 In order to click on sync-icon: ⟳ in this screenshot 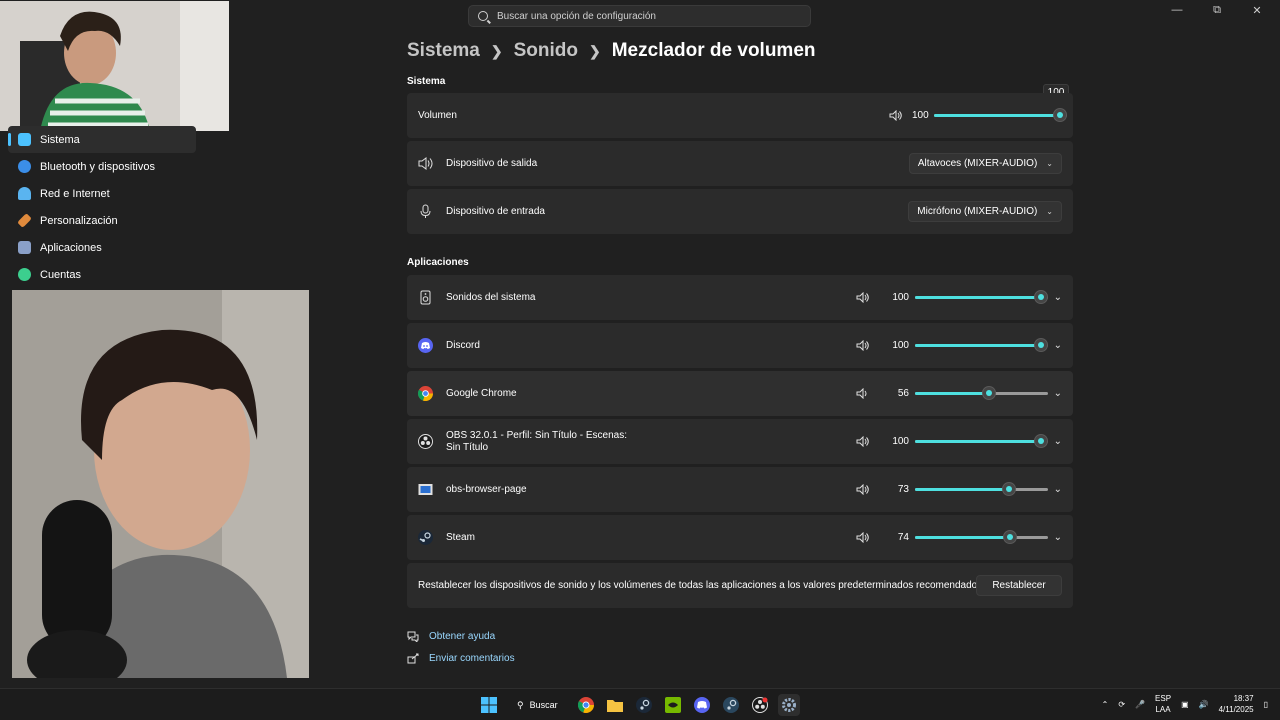, I will do `click(1121, 704)`.